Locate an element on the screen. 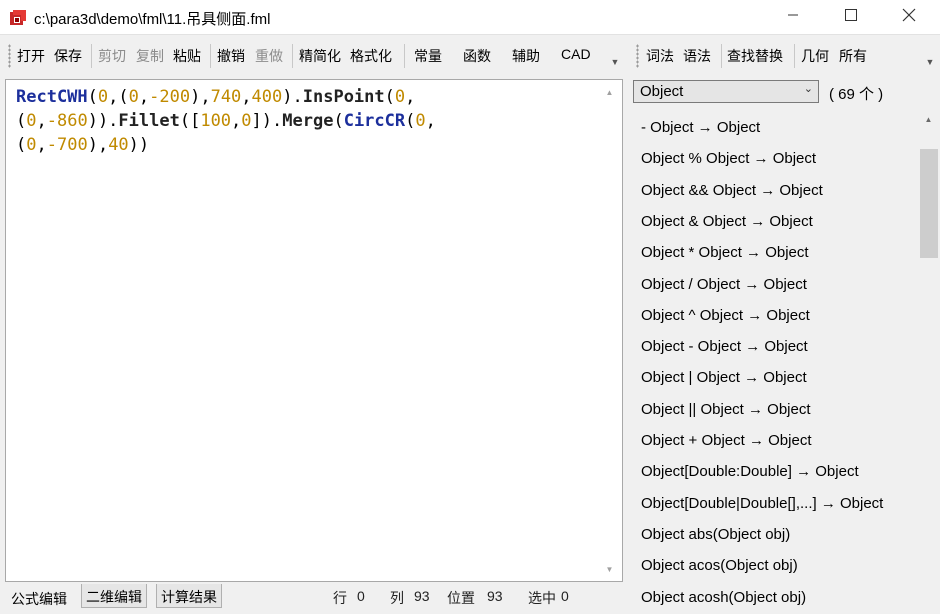 The width and height of the screenshot is (940, 614). find-replace-button: 查找替换 is located at coordinates (755, 56).